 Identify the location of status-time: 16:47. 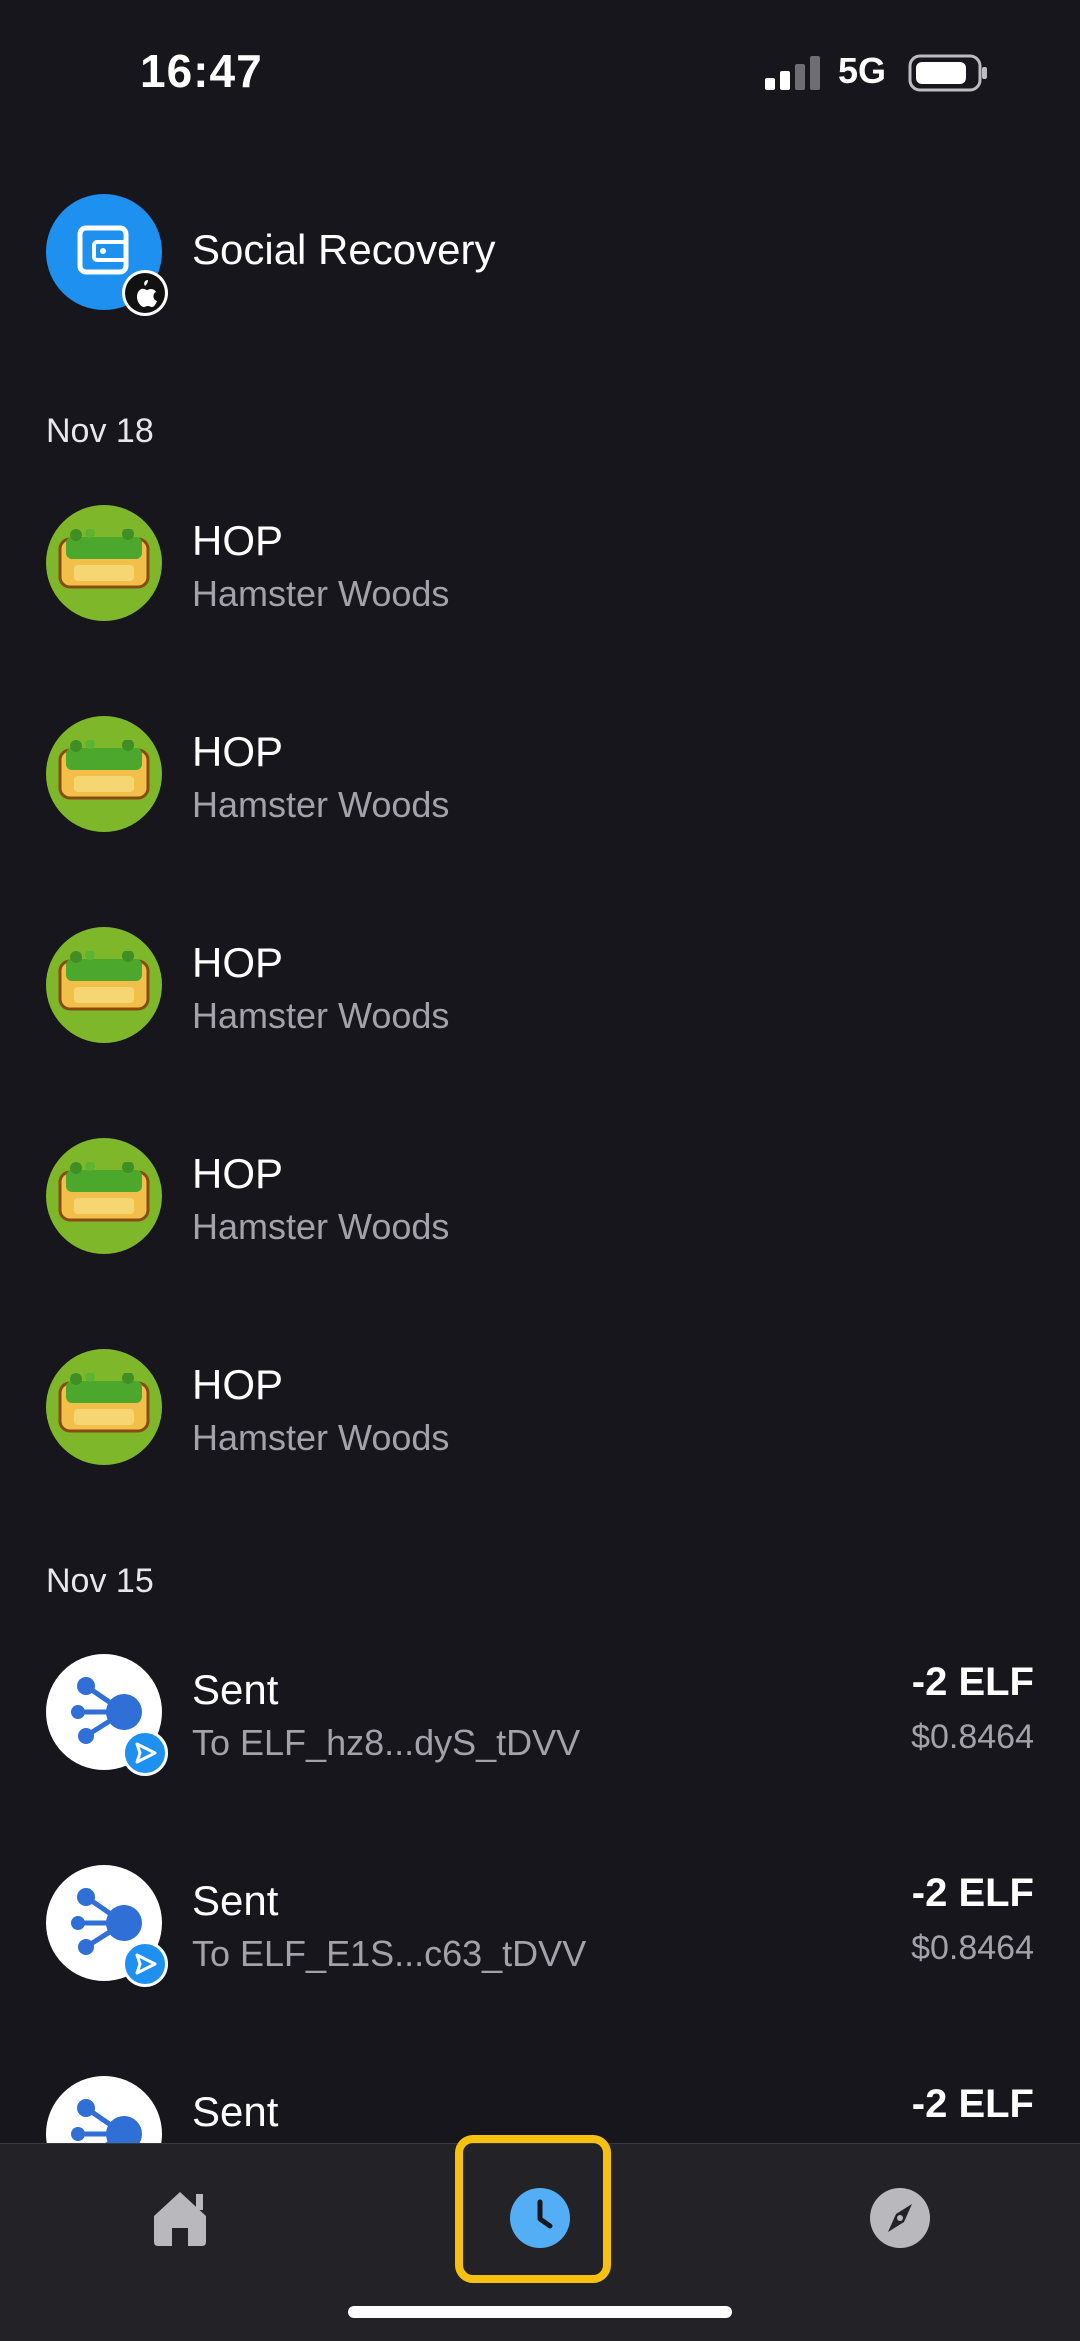
(201, 71).